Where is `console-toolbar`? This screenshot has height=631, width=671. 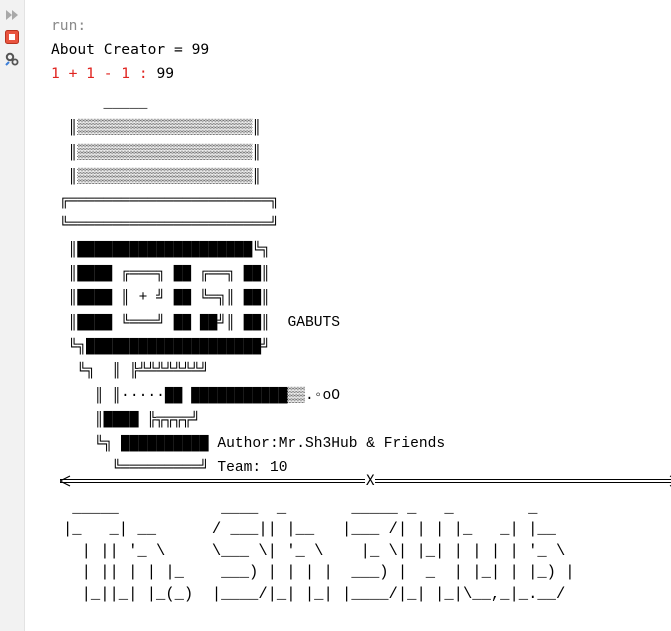 console-toolbar is located at coordinates (12, 315).